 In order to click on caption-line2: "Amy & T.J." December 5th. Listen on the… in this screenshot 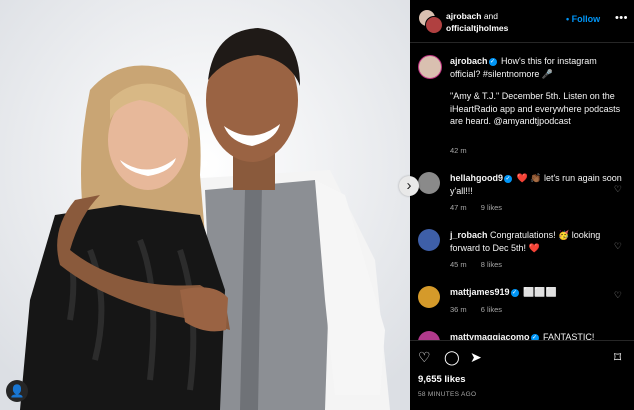, I will do `click(535, 108)`.